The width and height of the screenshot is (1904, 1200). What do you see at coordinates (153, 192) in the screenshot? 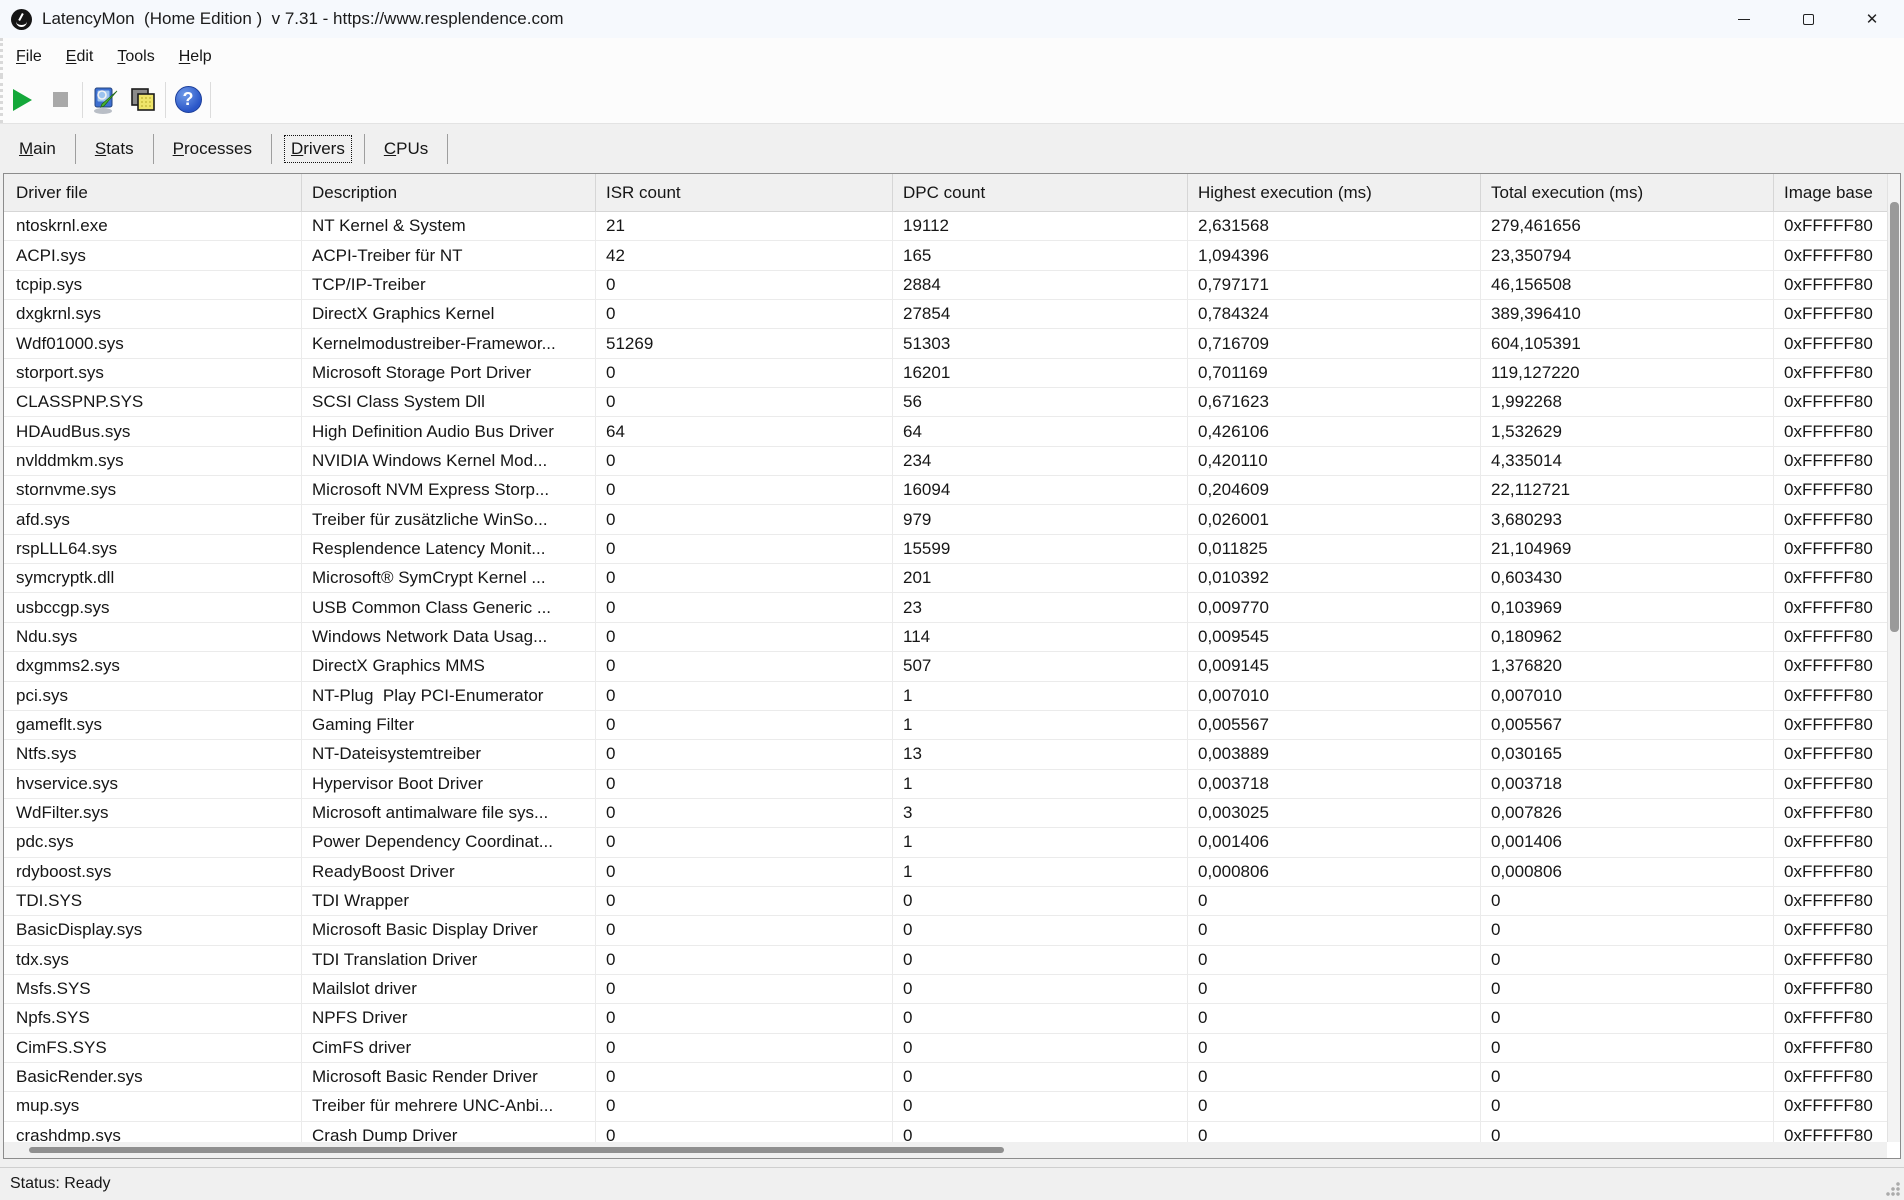
I see `column-header-driver-file: Driver file` at bounding box center [153, 192].